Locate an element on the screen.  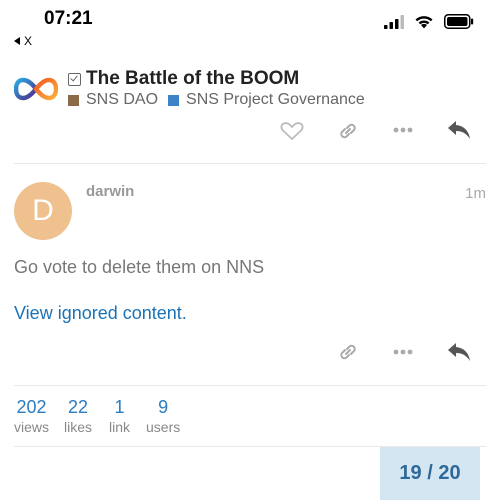
post-divider is located at coordinates (250, 163).